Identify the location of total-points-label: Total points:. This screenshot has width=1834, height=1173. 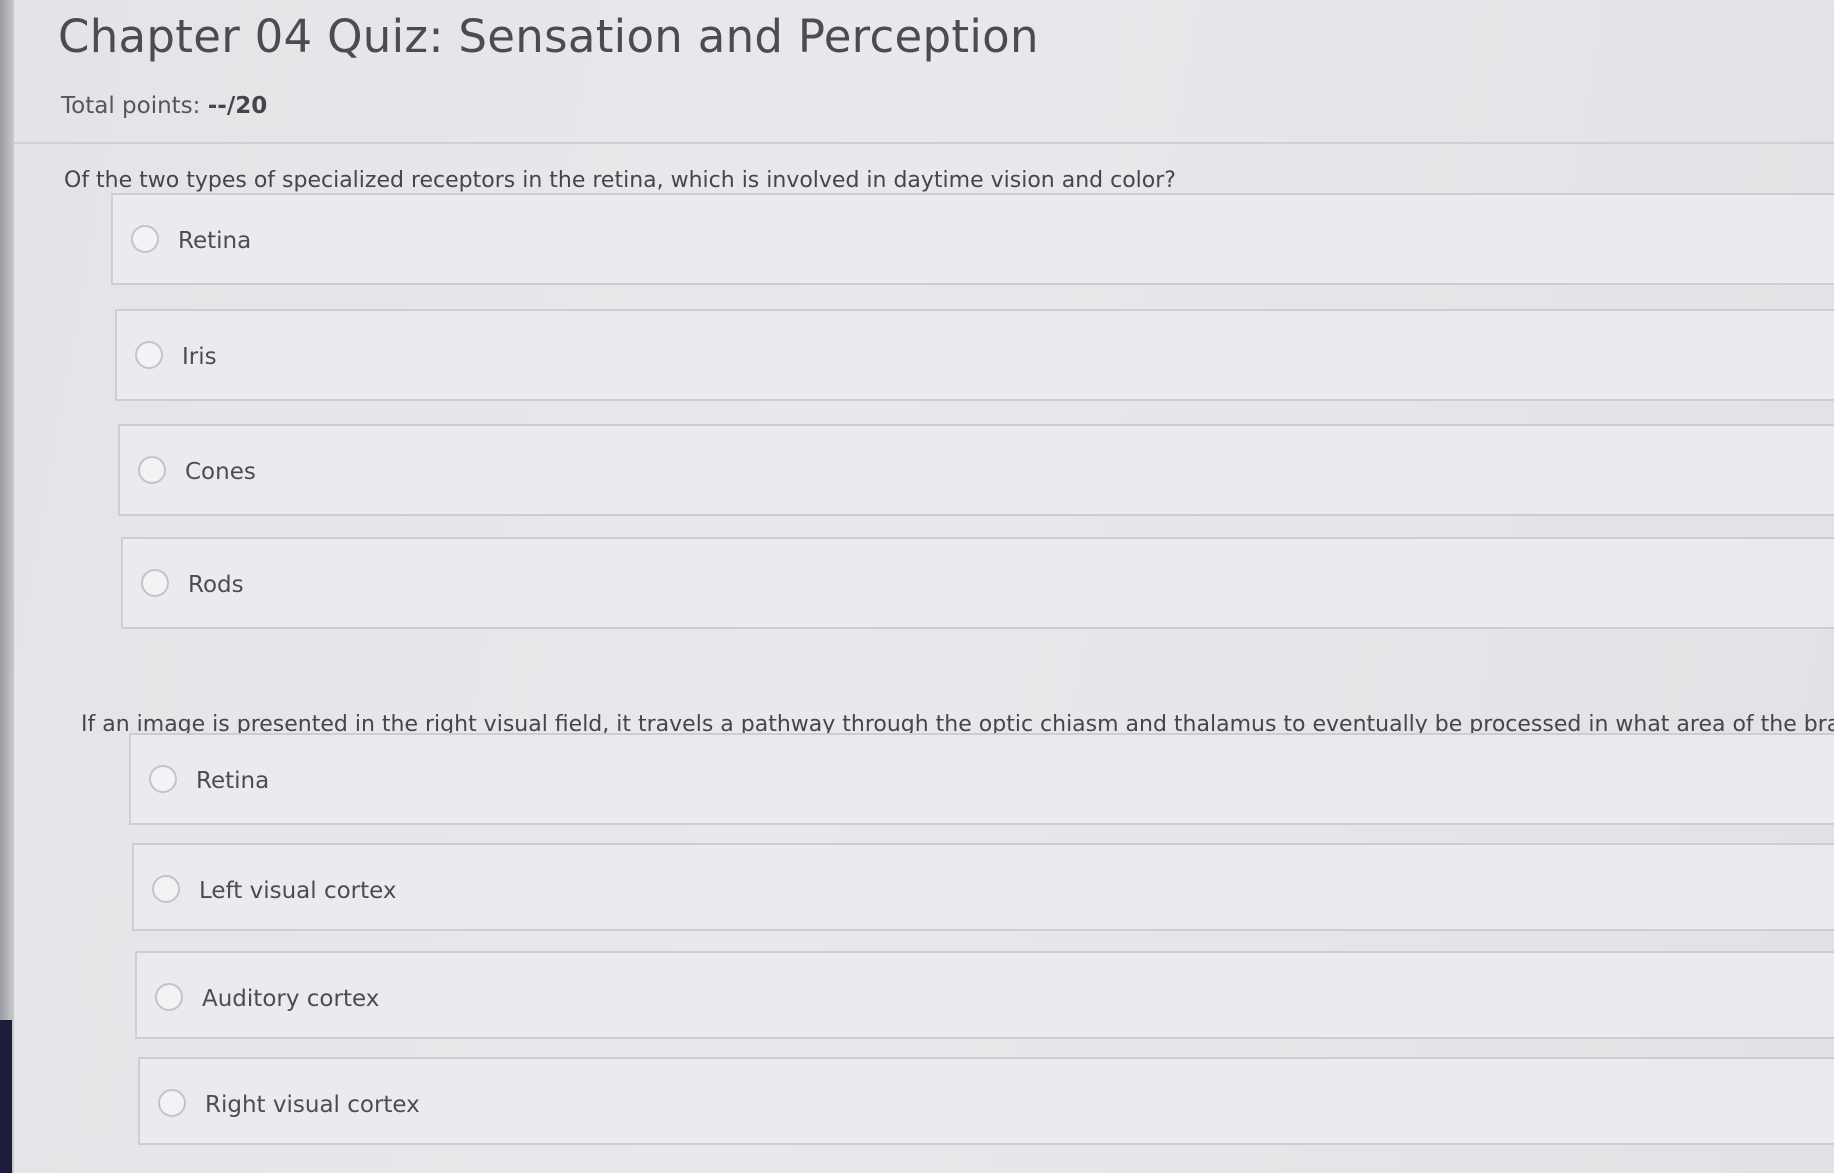
(134, 106).